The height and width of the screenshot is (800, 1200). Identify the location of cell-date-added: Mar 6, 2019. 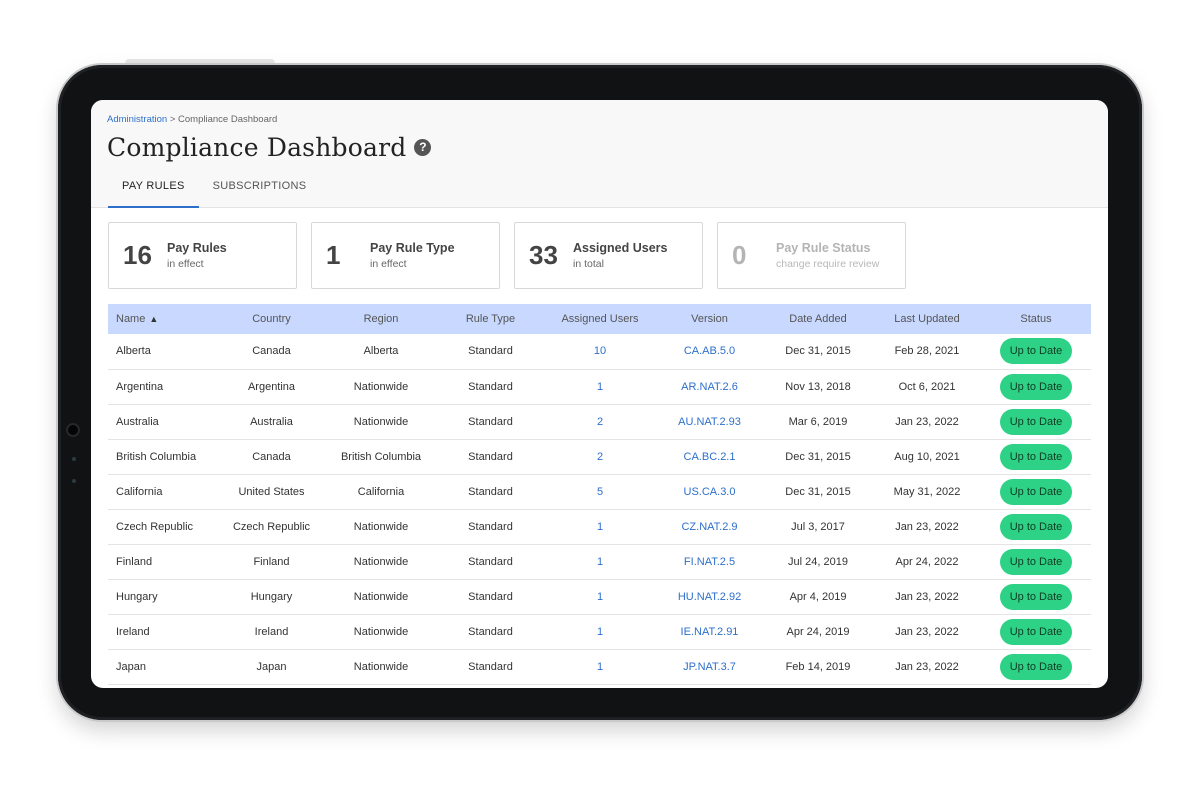
(818, 421).